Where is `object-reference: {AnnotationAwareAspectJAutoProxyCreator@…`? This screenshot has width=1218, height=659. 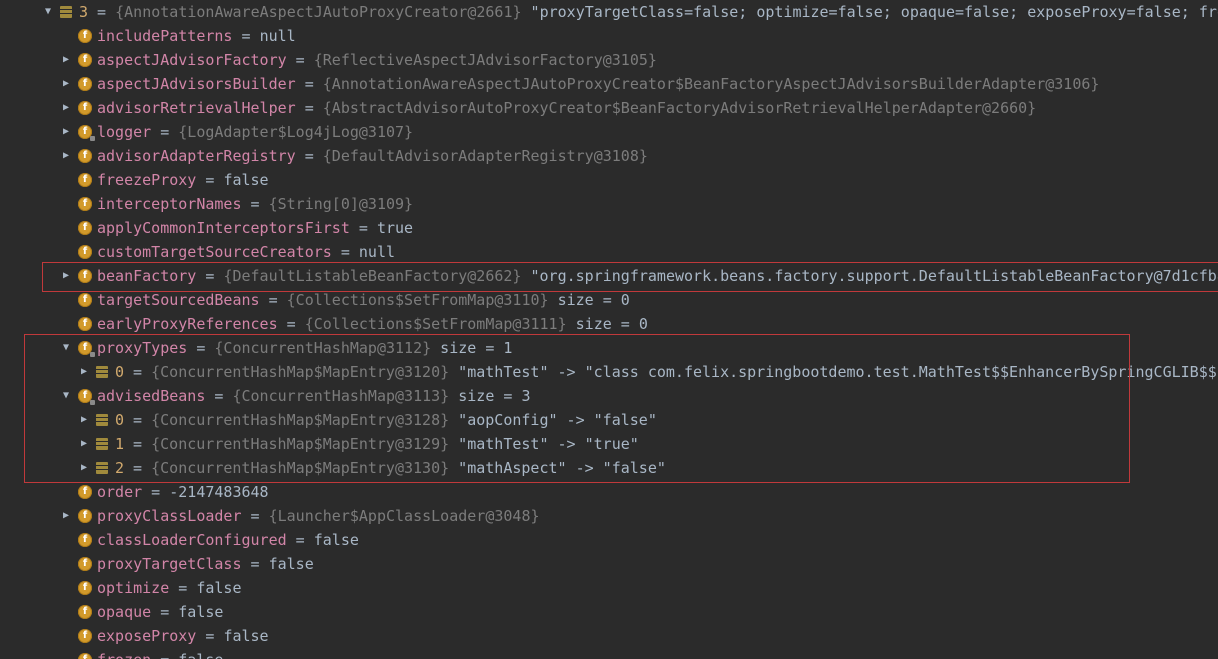
object-reference: {AnnotationAwareAspectJAutoProxyCreator@… is located at coordinates (318, 12).